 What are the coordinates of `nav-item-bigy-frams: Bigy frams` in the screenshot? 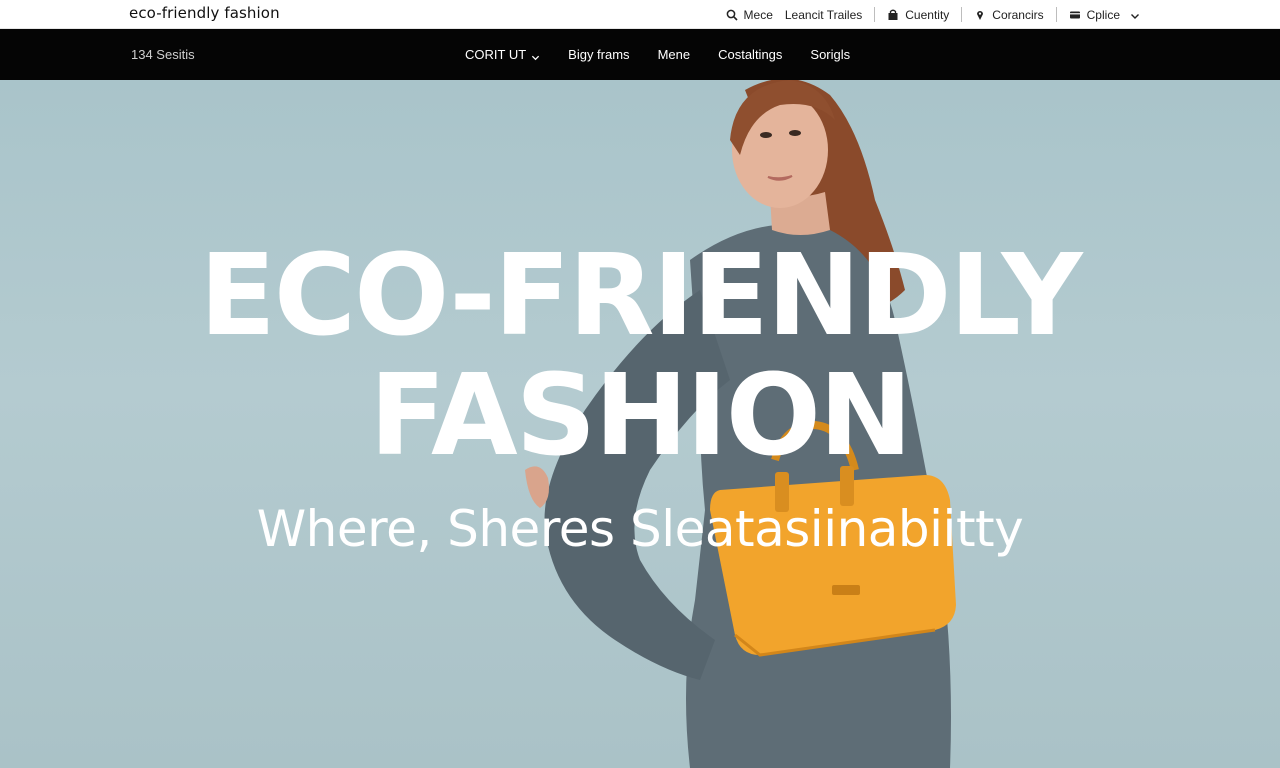 It's located at (598, 54).